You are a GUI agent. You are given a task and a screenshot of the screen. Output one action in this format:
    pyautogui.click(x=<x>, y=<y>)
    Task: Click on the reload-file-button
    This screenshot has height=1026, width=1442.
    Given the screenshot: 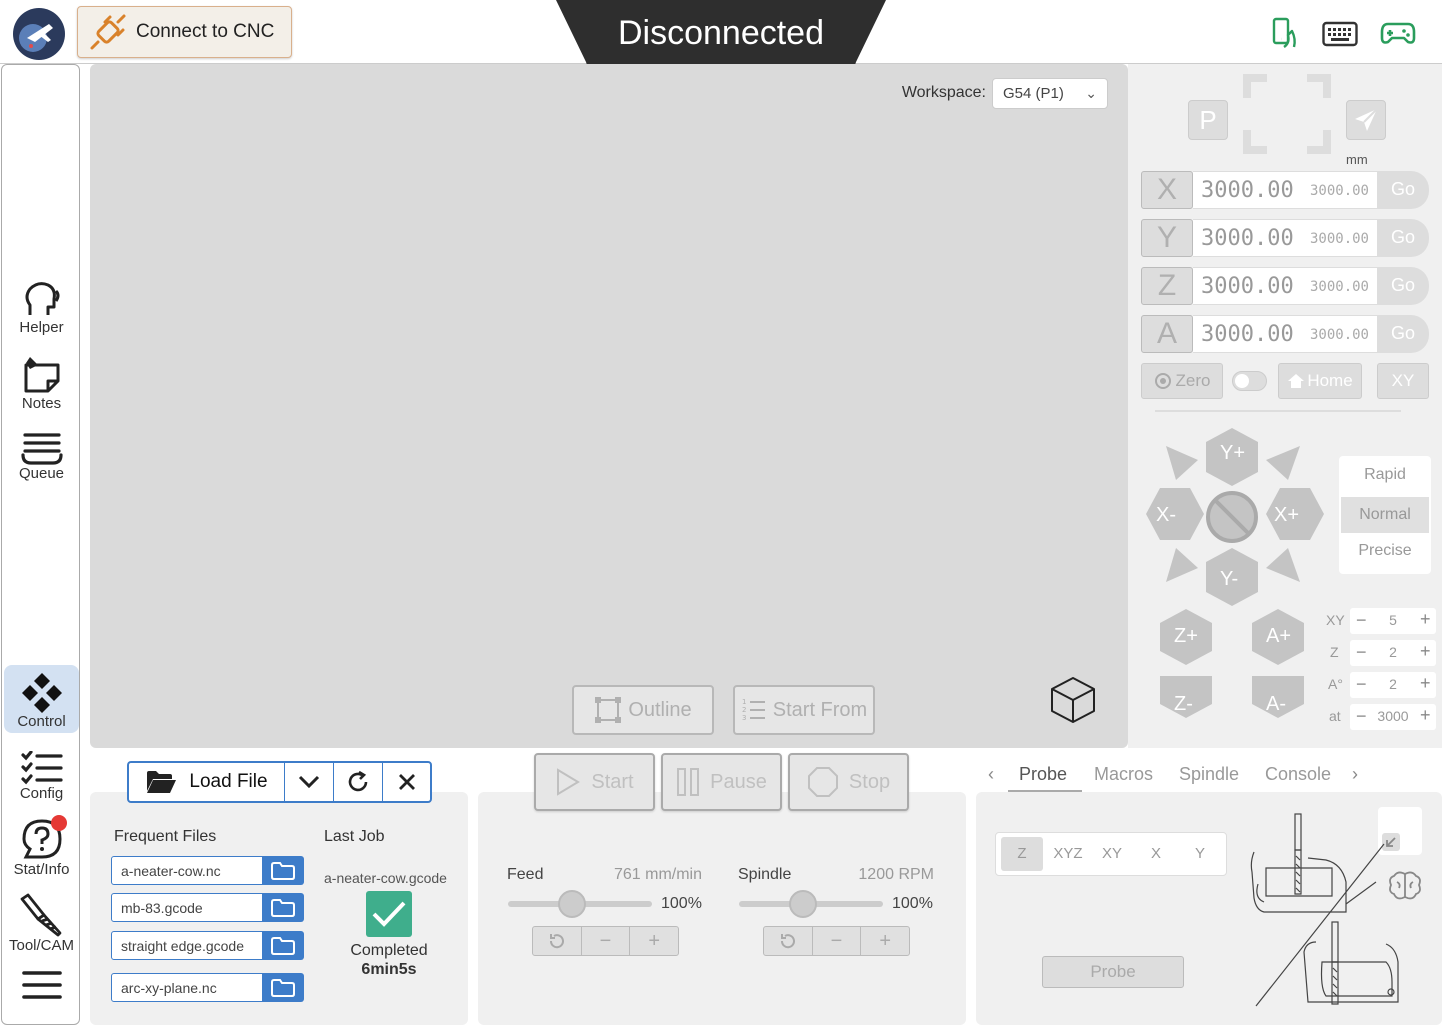 What is the action you would take?
    pyautogui.click(x=358, y=782)
    